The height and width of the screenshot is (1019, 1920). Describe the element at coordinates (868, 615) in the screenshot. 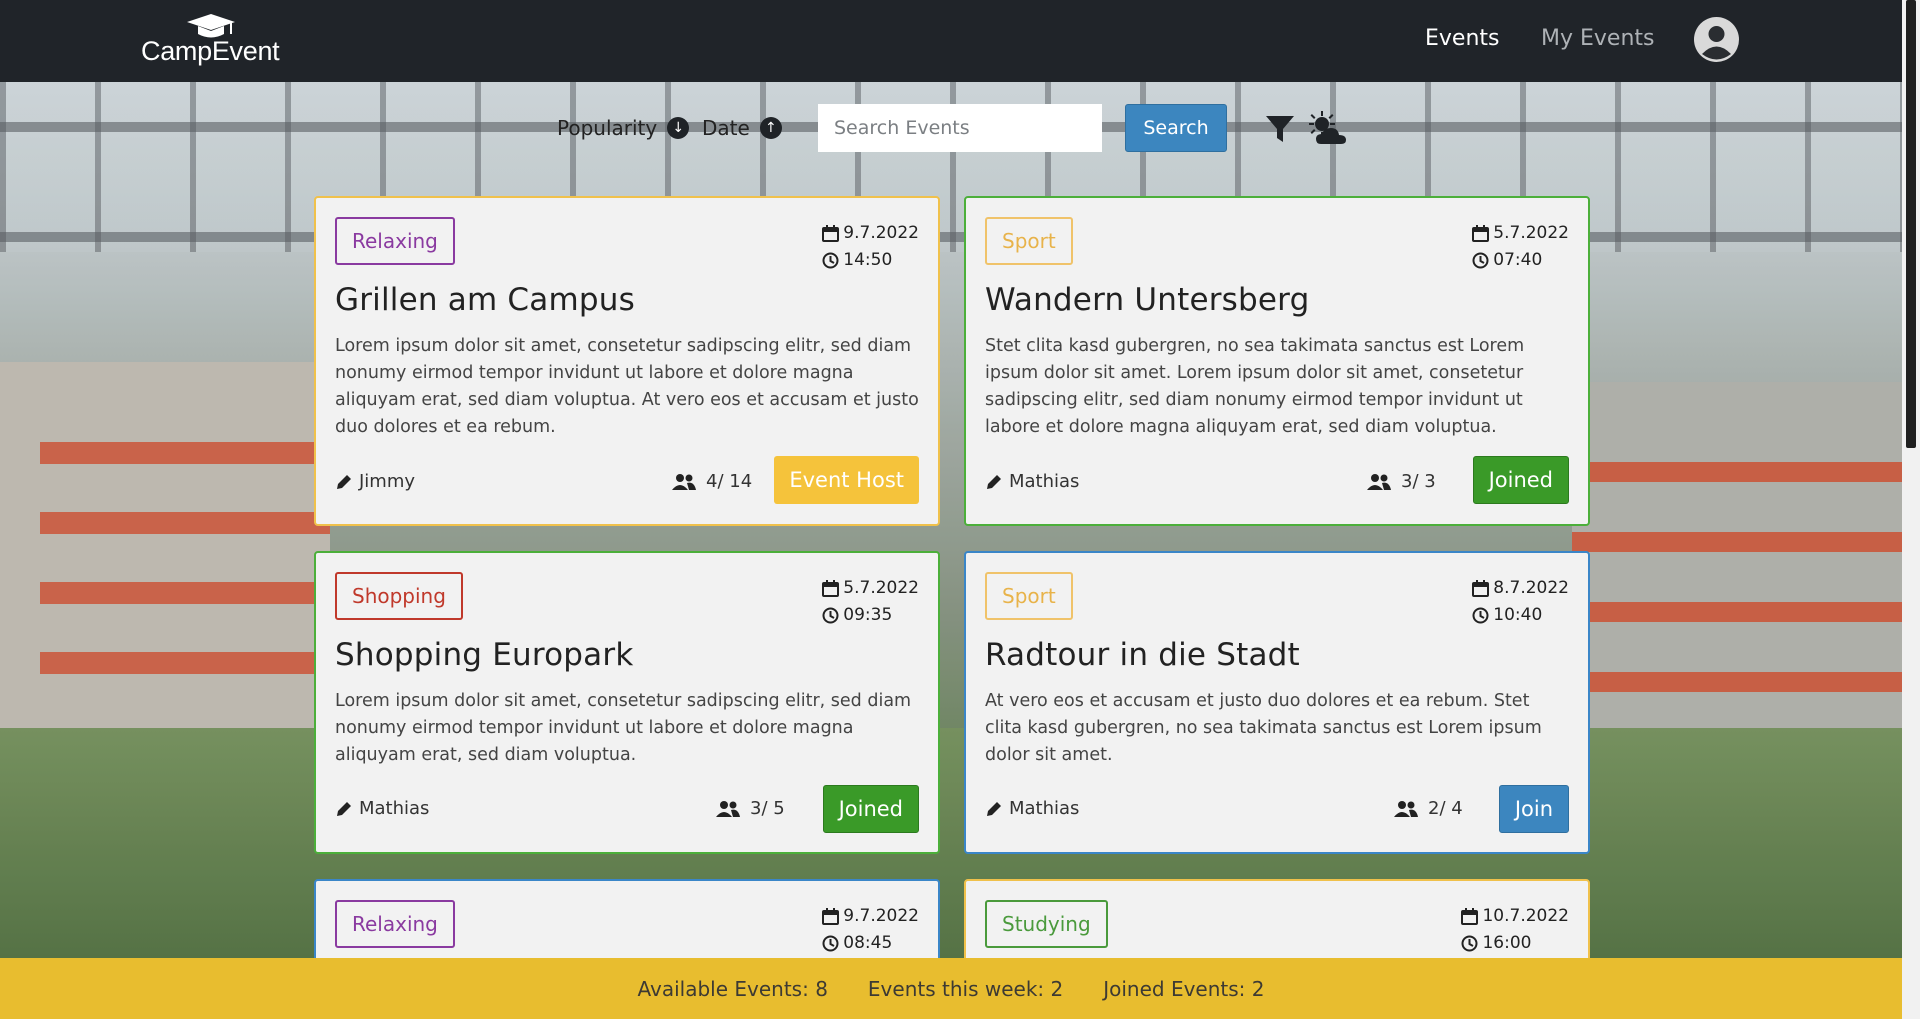

I see `event-time: 09:35` at that location.